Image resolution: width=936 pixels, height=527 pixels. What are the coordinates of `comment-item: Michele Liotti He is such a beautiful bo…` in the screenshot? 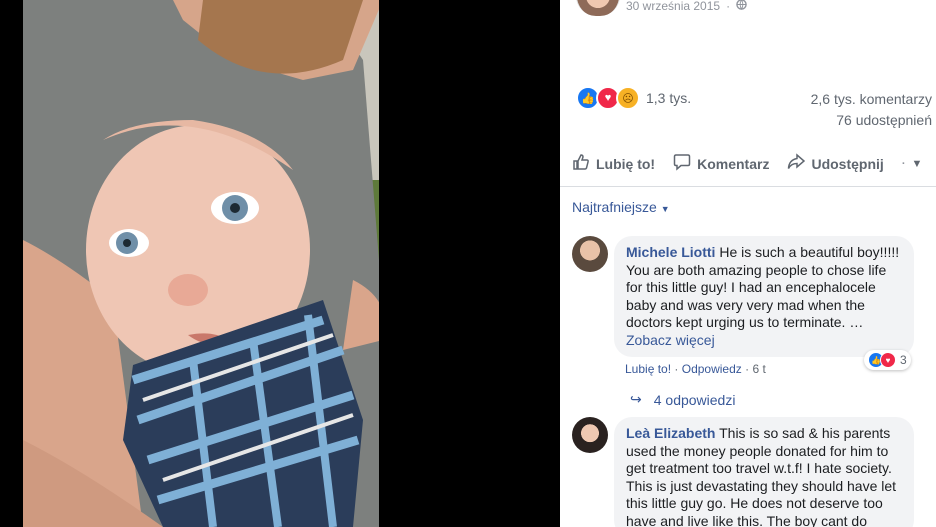 It's located at (753, 322).